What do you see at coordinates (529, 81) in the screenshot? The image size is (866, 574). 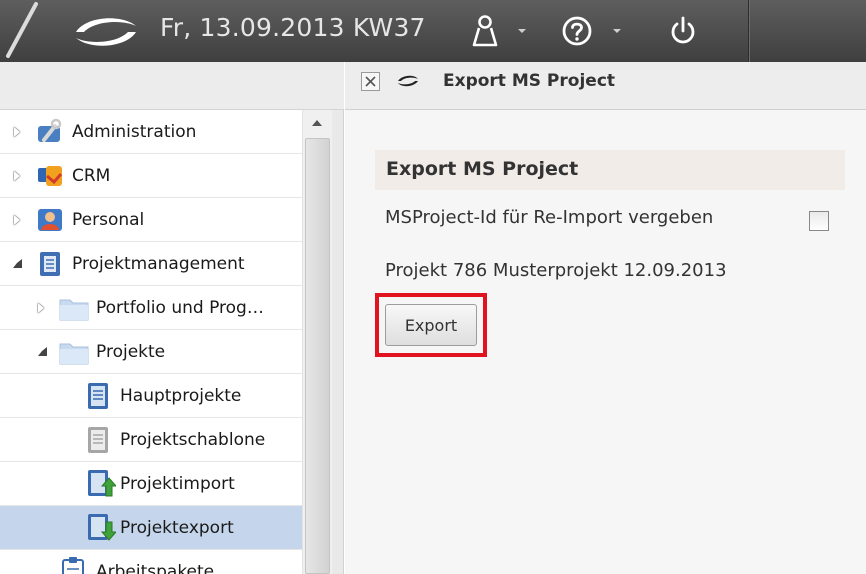 I see `tab-title: Export MS Project` at bounding box center [529, 81].